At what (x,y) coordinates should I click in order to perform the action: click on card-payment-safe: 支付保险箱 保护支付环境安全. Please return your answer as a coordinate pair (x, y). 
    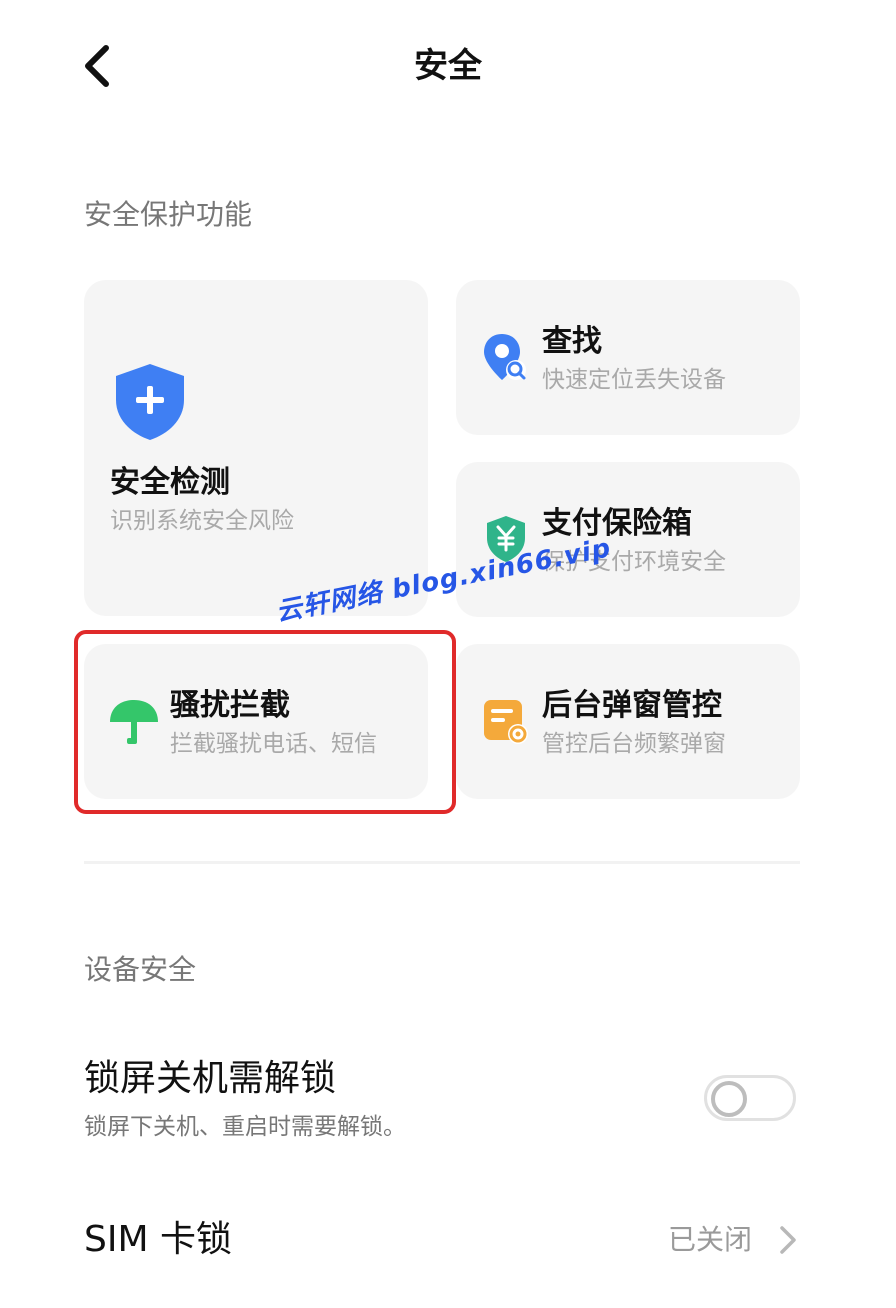
    Looking at the image, I should click on (628, 539).